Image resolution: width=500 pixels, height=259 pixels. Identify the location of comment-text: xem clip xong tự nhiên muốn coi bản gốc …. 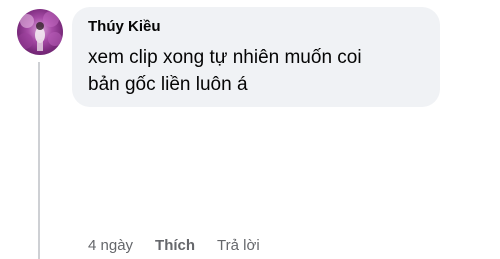
(258, 71).